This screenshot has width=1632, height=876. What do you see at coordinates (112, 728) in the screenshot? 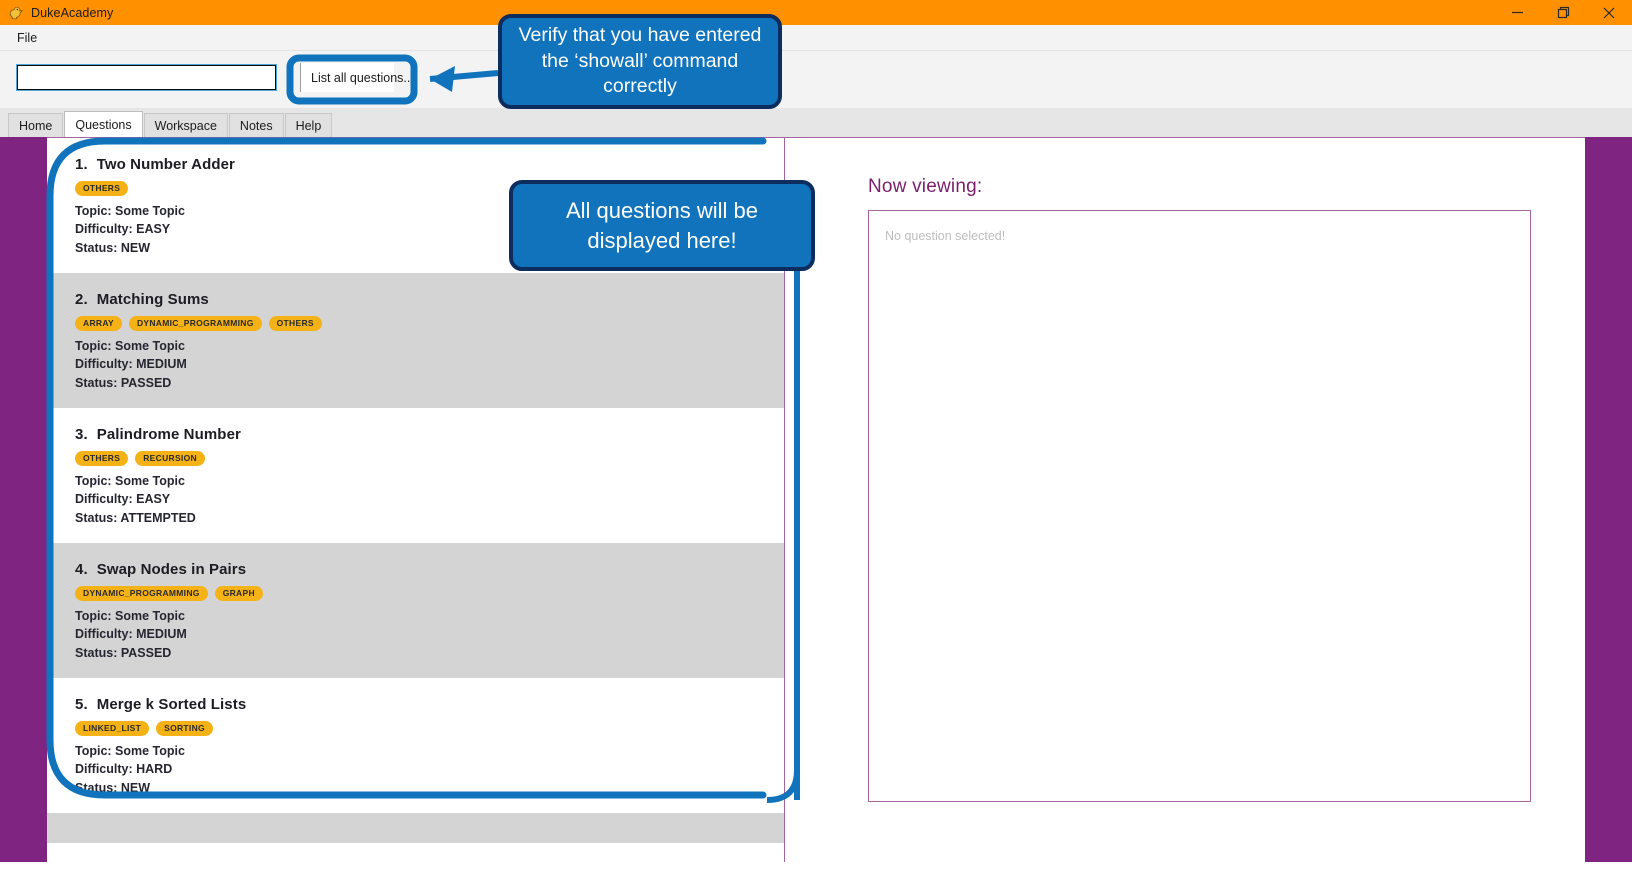
I see `tag-chip: LINKED_LIST` at bounding box center [112, 728].